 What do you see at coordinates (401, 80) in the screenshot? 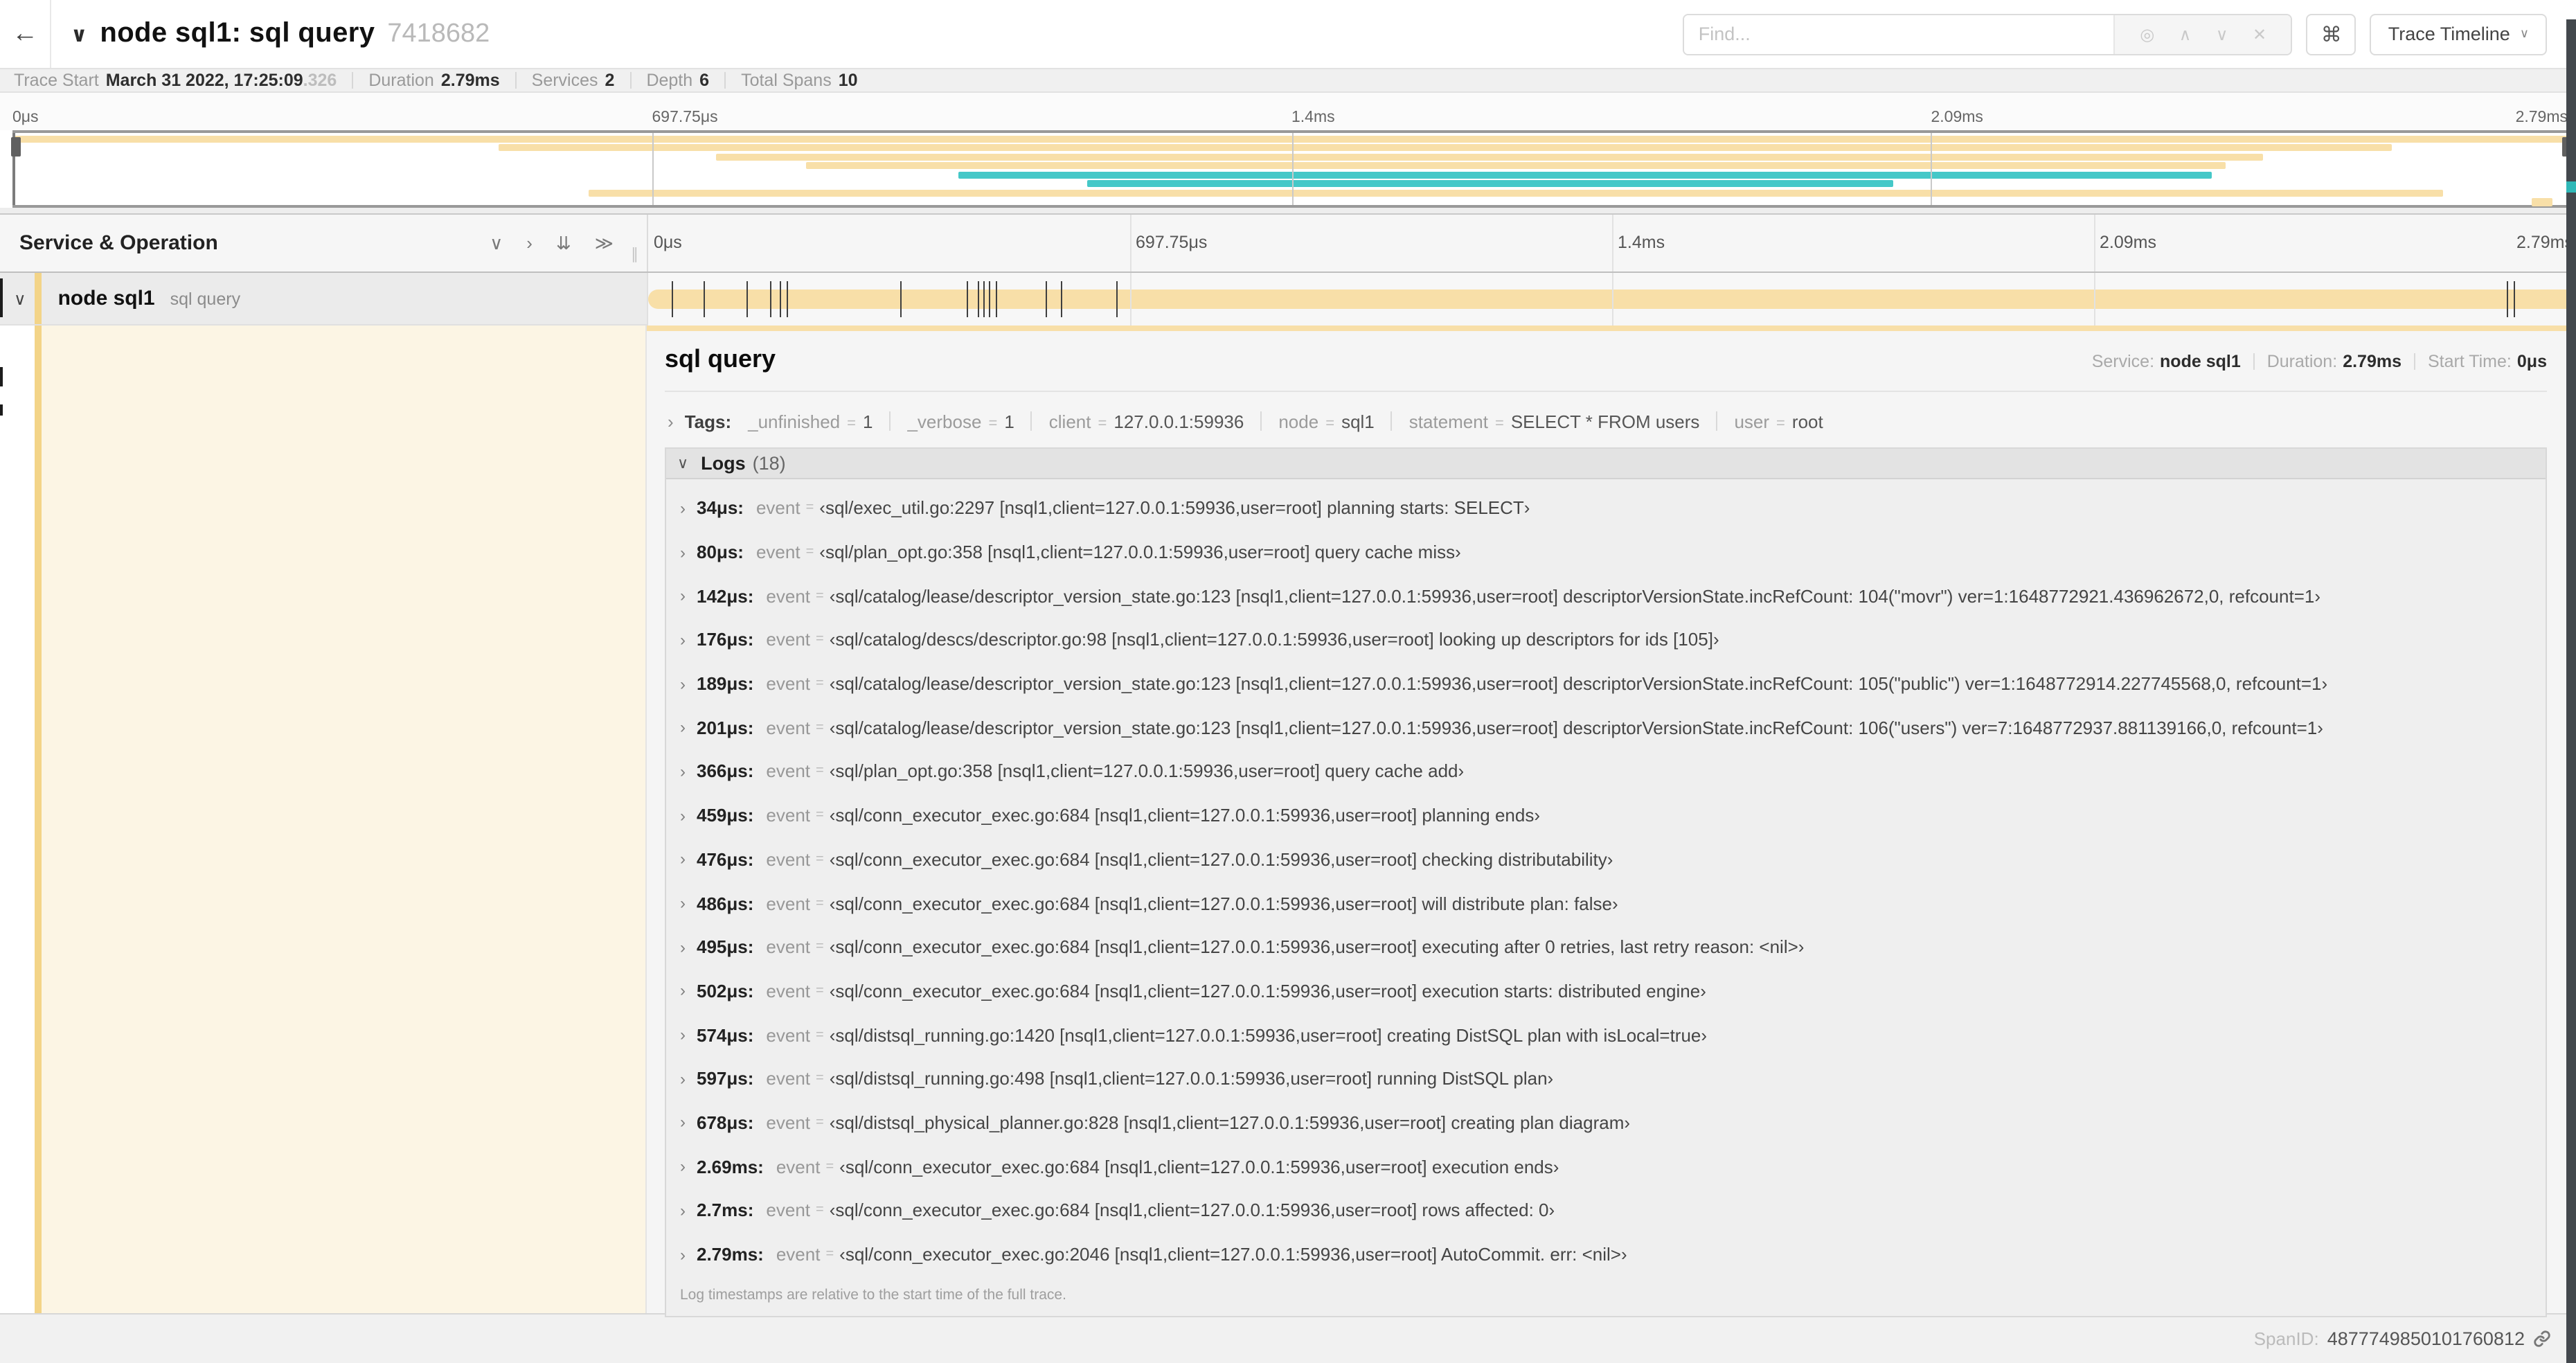
I see `summary-label: Duration` at bounding box center [401, 80].